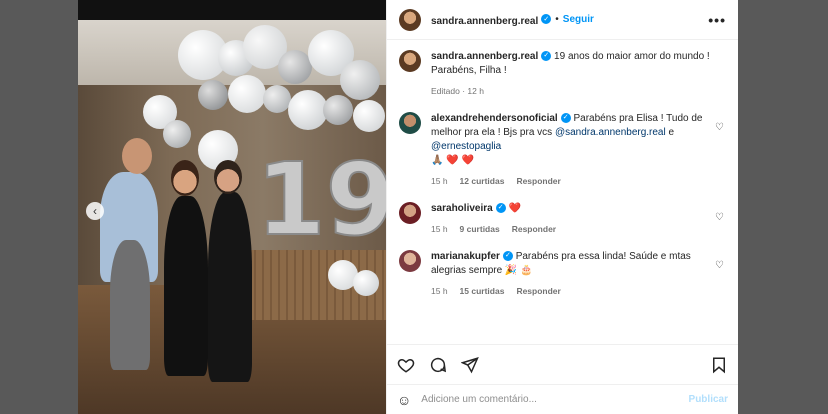  I want to click on publish-button: Publicar, so click(708, 399).